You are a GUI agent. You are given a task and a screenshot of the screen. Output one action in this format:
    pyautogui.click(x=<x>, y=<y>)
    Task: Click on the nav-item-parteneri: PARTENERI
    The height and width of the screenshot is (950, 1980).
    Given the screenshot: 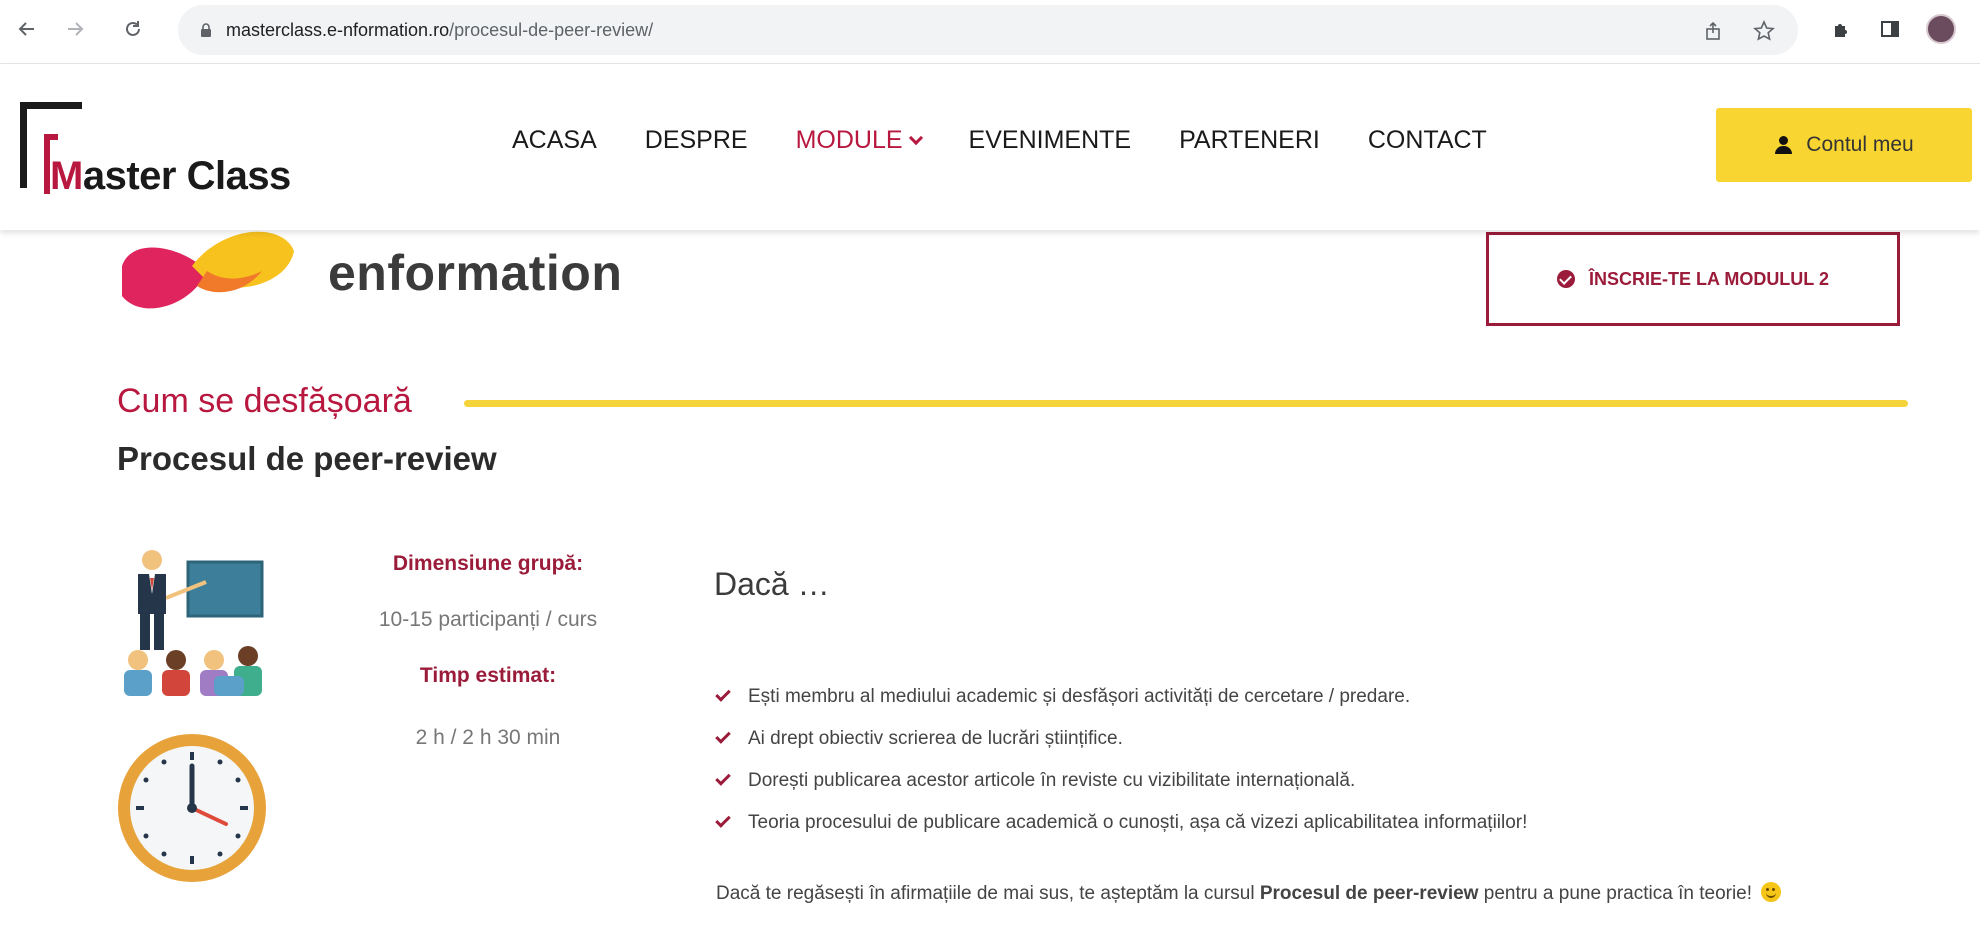 What is the action you would take?
    pyautogui.click(x=1249, y=140)
    